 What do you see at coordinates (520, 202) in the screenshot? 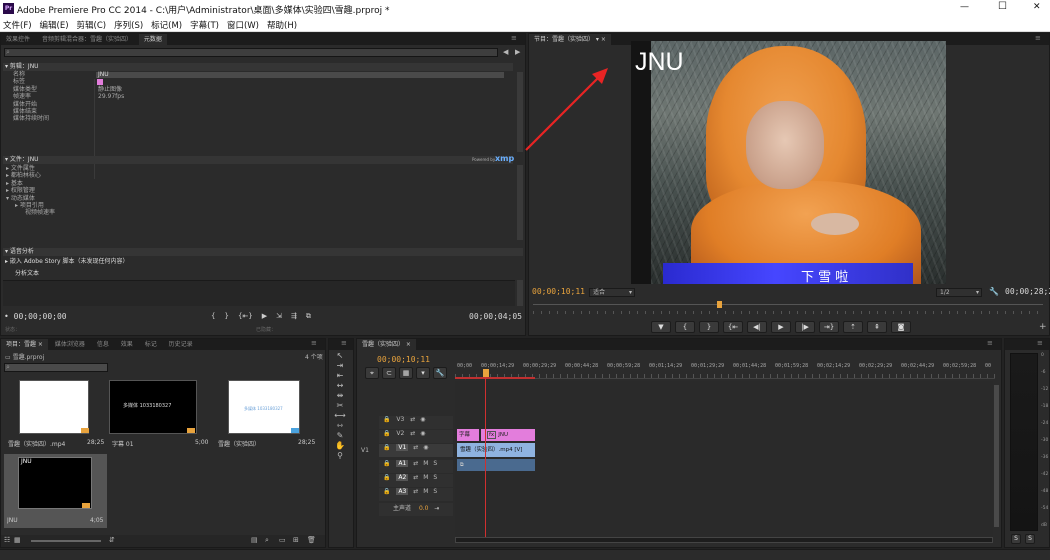
I see `file-scrollbar` at bounding box center [520, 202].